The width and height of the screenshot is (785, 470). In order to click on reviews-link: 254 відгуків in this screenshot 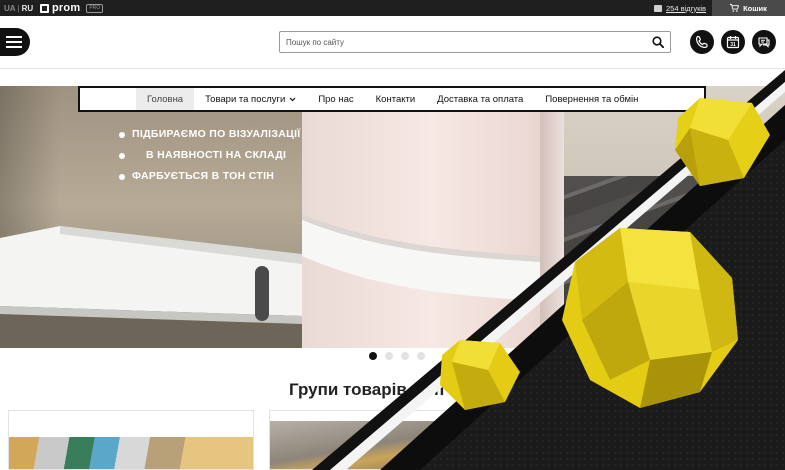, I will do `click(680, 8)`.